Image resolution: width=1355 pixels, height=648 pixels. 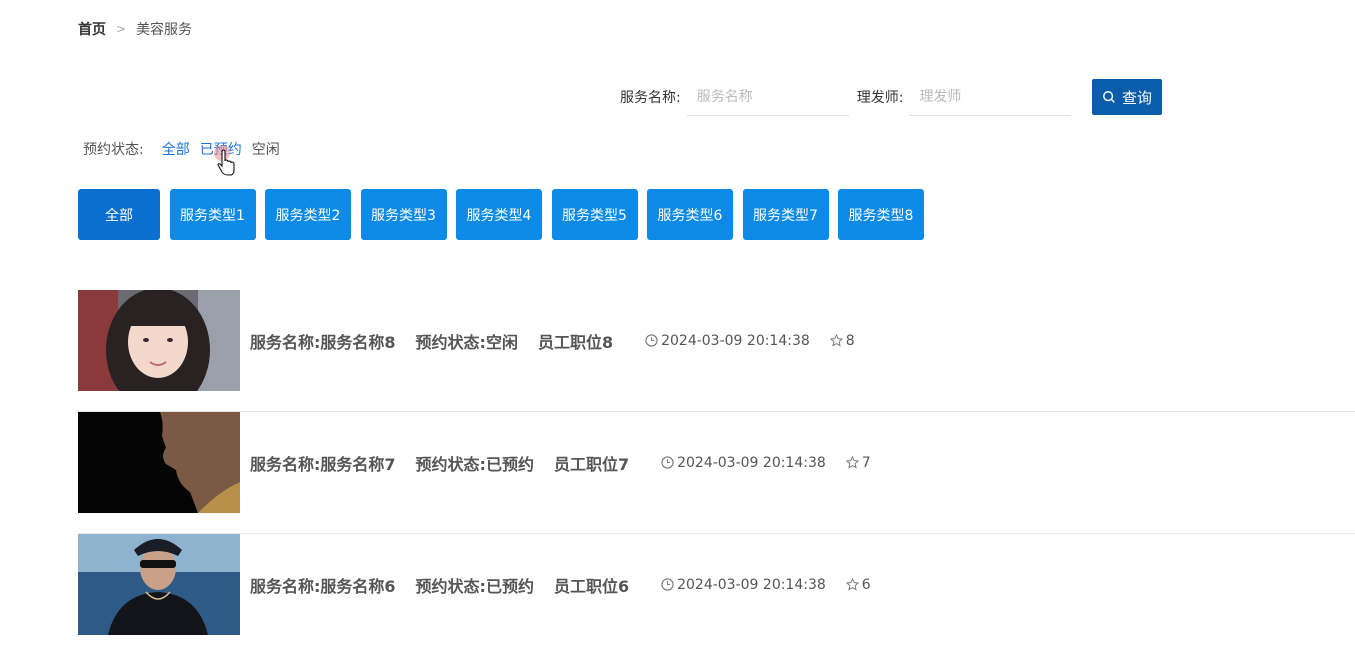 What do you see at coordinates (266, 149) in the screenshot?
I see `status-option-free: 空闲` at bounding box center [266, 149].